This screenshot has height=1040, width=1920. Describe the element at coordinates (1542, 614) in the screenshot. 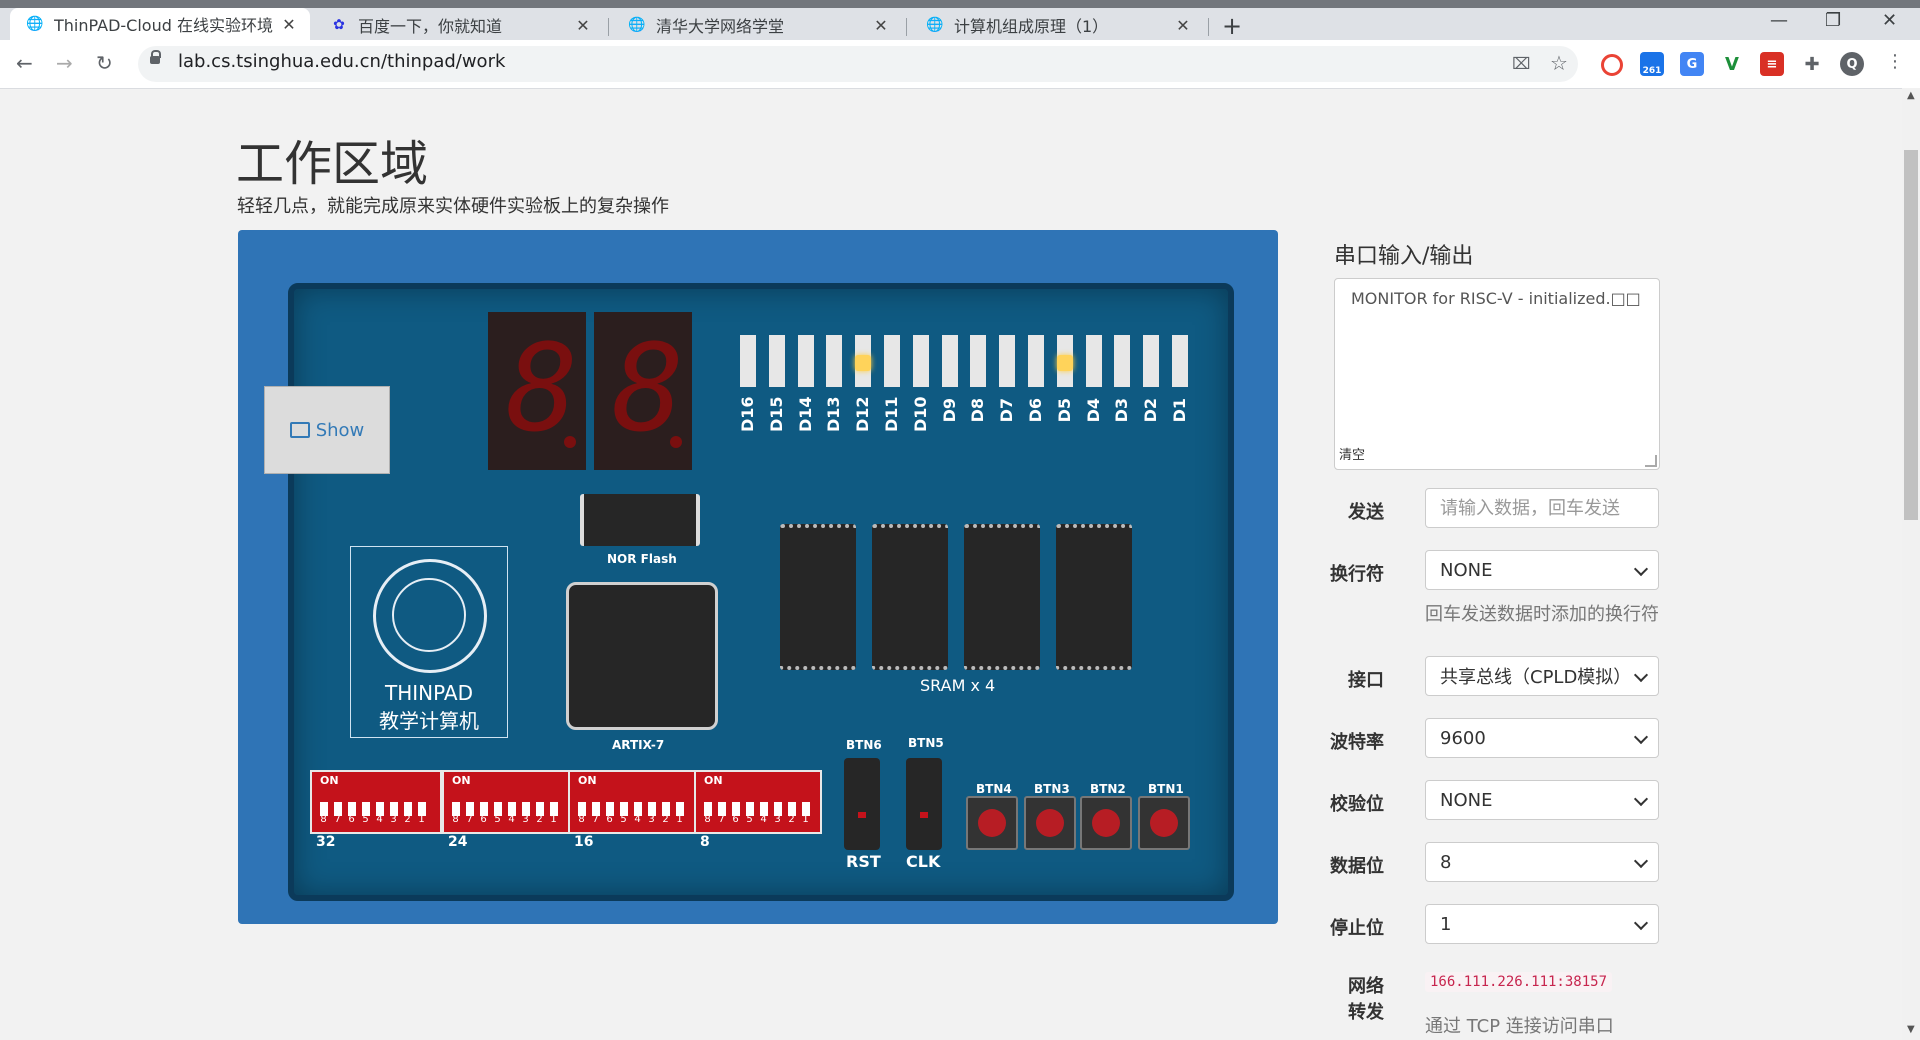

I see `newline-help: 回车发送数据时添加的换行符` at that location.